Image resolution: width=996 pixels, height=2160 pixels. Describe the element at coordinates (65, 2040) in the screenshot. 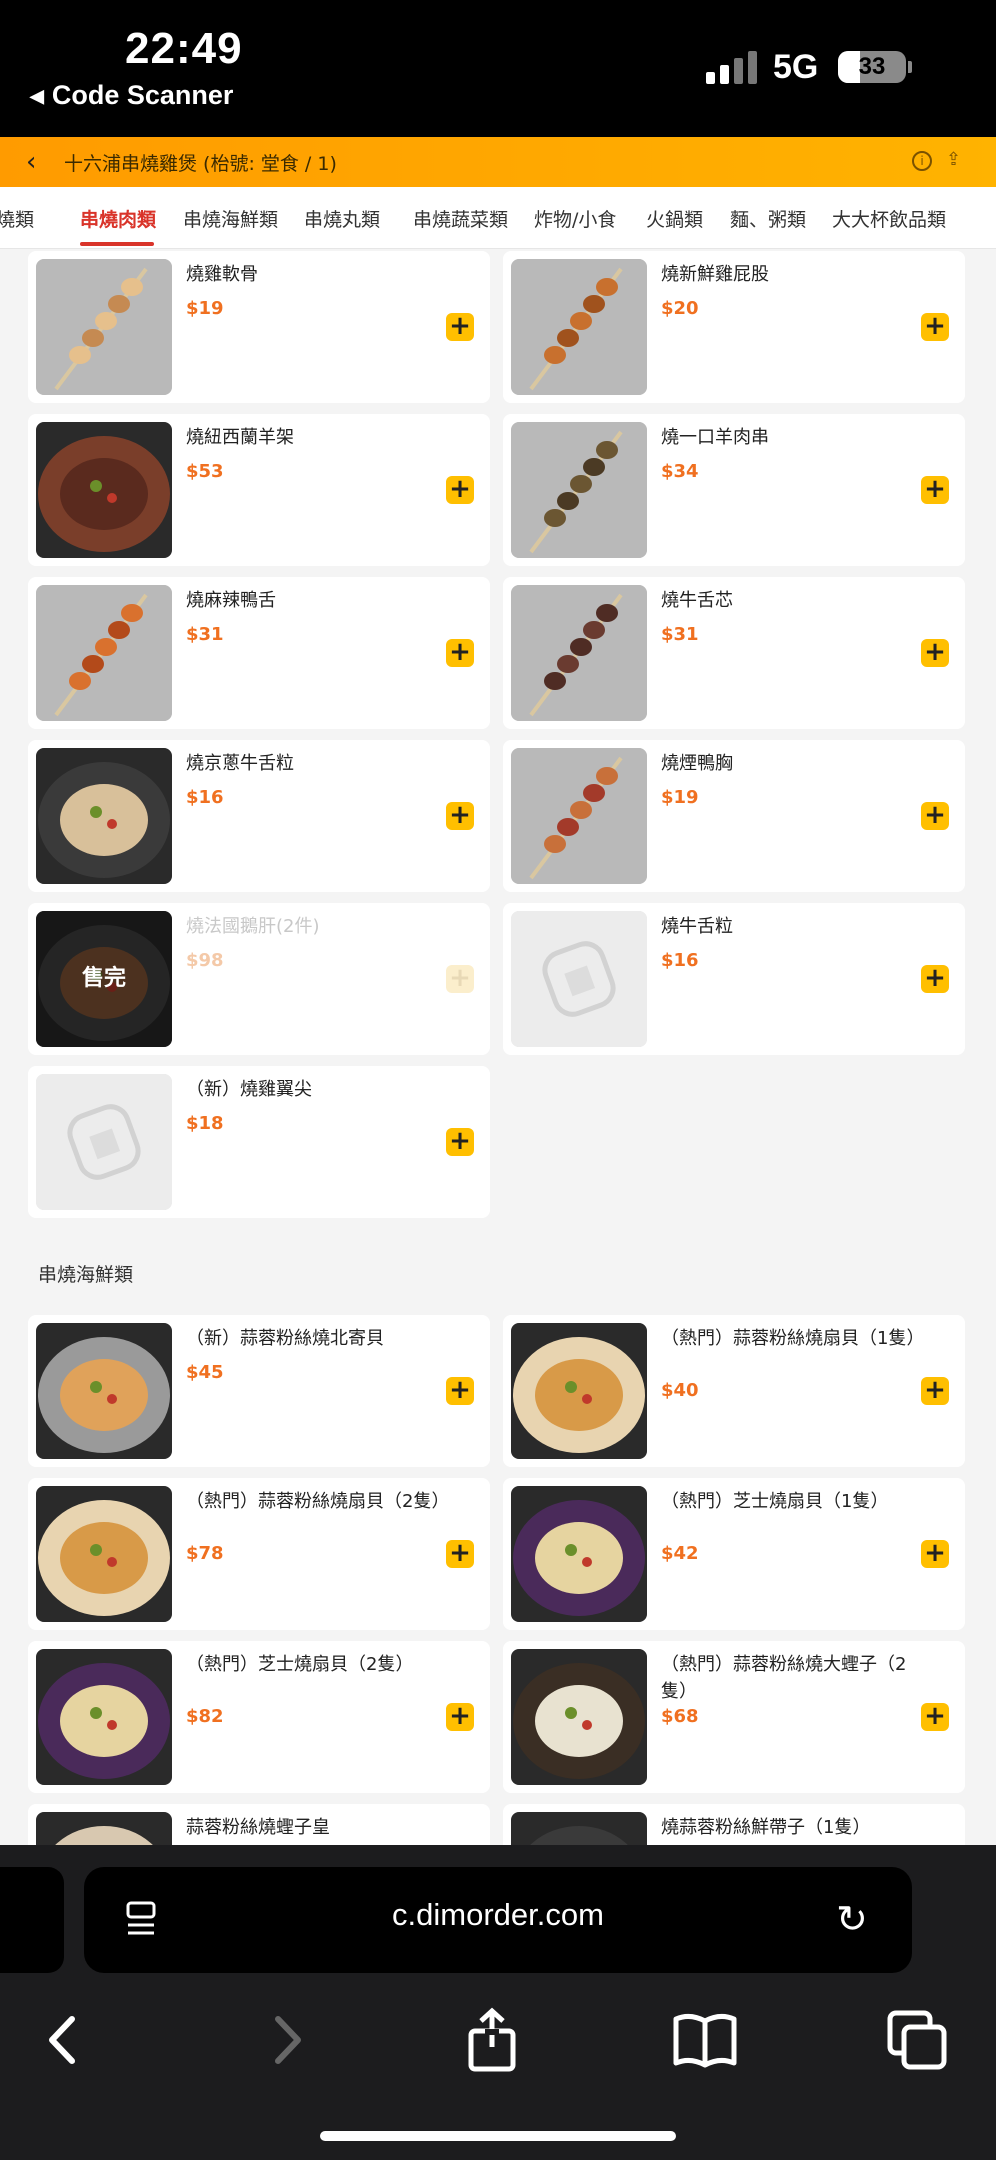

I see `back-icon` at that location.